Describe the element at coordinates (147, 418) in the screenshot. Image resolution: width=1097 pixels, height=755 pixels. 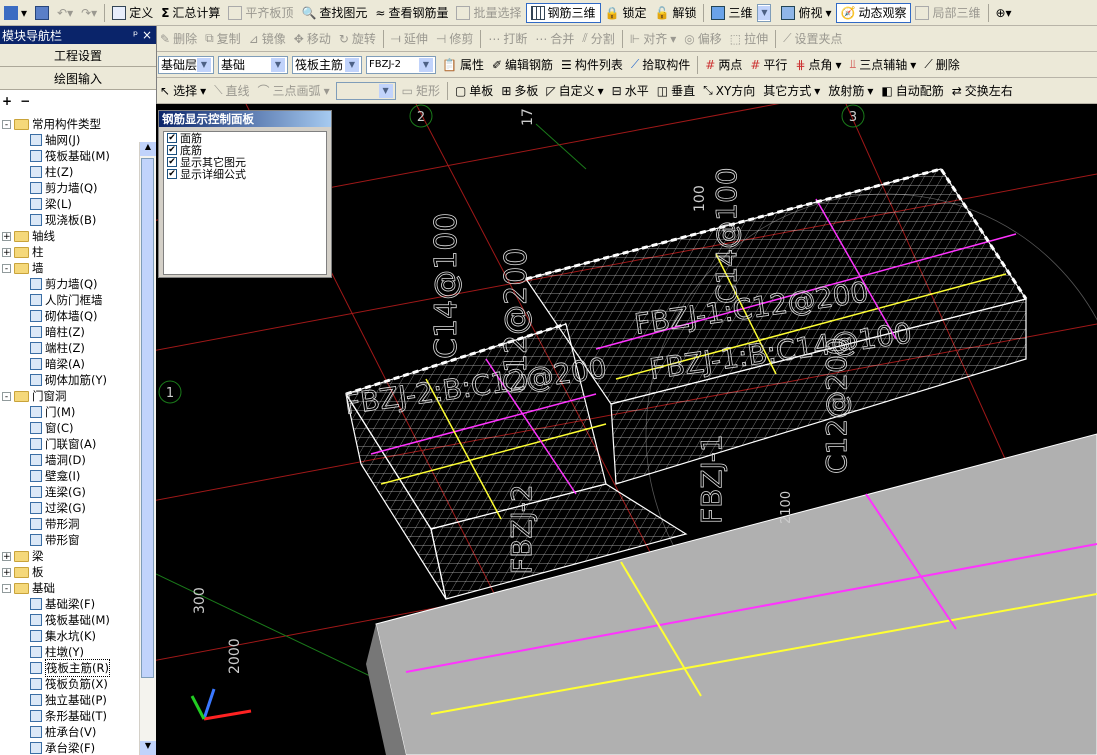
I see `scroll-thumb` at that location.